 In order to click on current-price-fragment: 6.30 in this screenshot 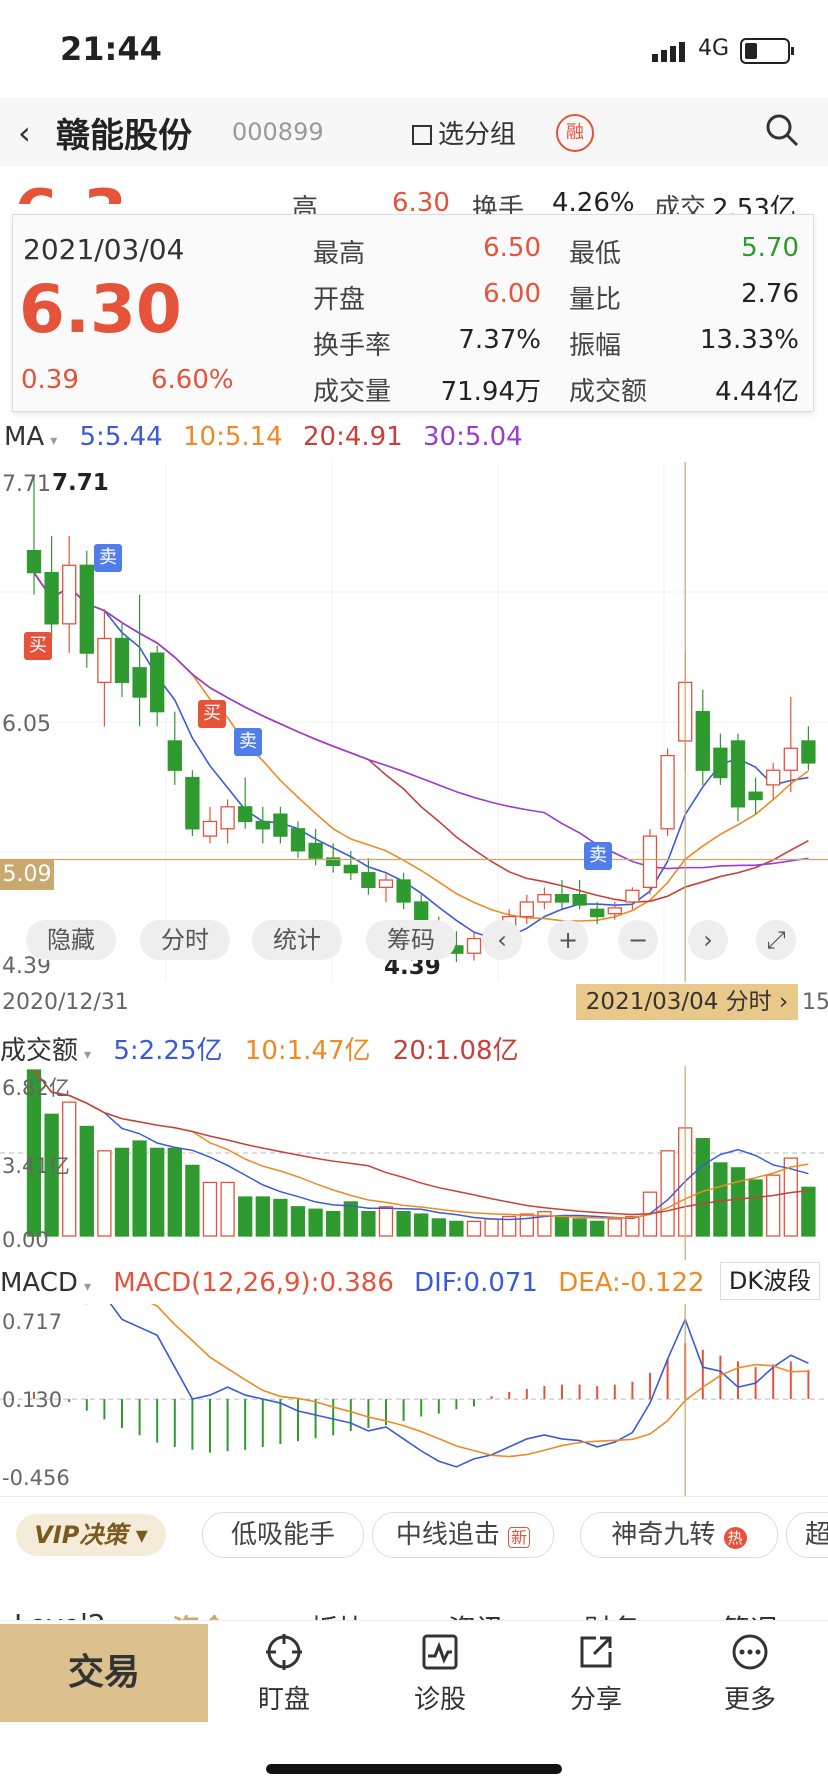, I will do `click(69, 193)`.